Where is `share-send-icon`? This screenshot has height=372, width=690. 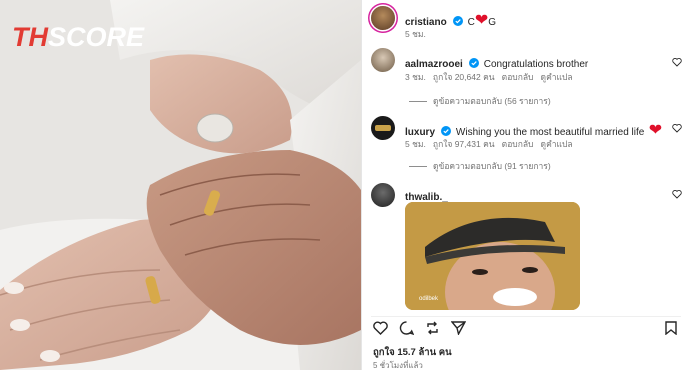
share-send-icon is located at coordinates (458, 328).